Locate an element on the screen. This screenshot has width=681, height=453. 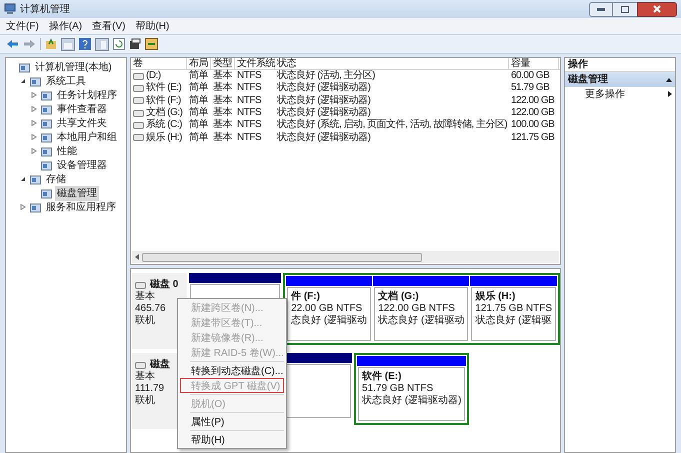
table-cell: 100.00 GB is located at coordinates (532, 125).